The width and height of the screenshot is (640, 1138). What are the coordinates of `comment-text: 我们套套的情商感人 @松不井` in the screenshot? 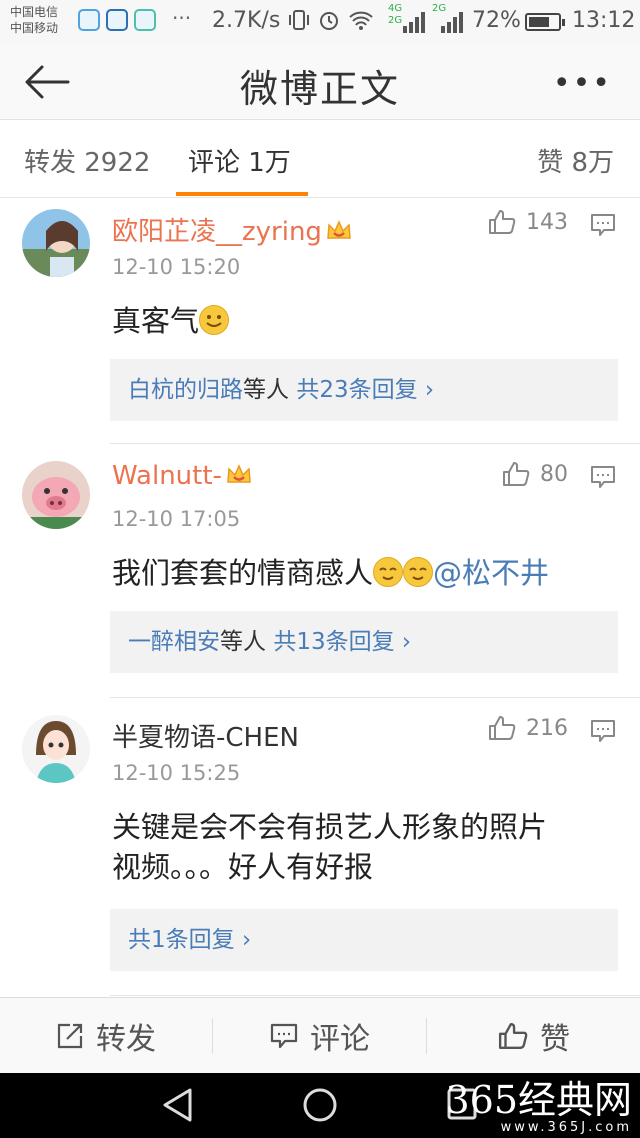 It's located at (331, 573).